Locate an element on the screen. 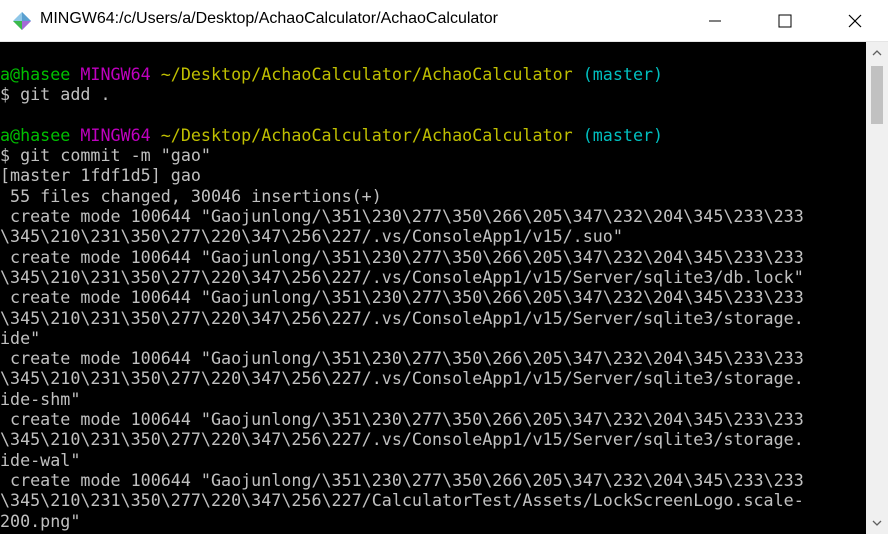 The height and width of the screenshot is (534, 888). minimize-icon is located at coordinates (715, 21).